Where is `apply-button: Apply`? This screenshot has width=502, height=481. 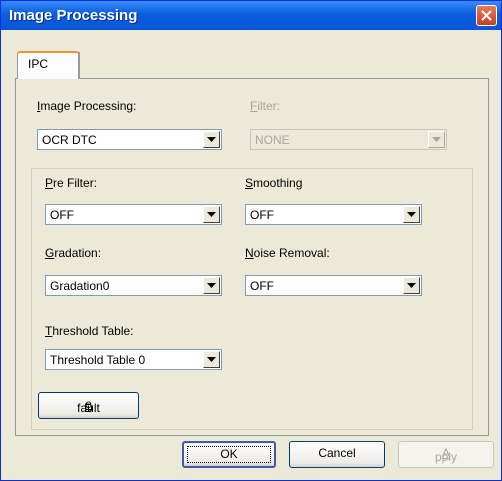
apply-button: Apply is located at coordinates (446, 454).